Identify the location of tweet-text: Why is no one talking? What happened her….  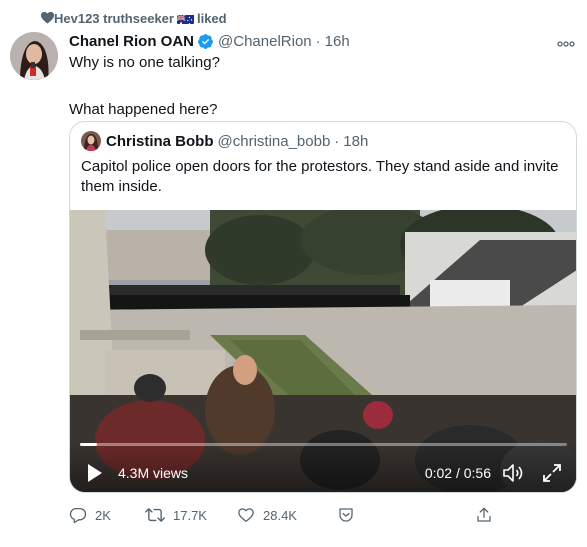
(144, 86).